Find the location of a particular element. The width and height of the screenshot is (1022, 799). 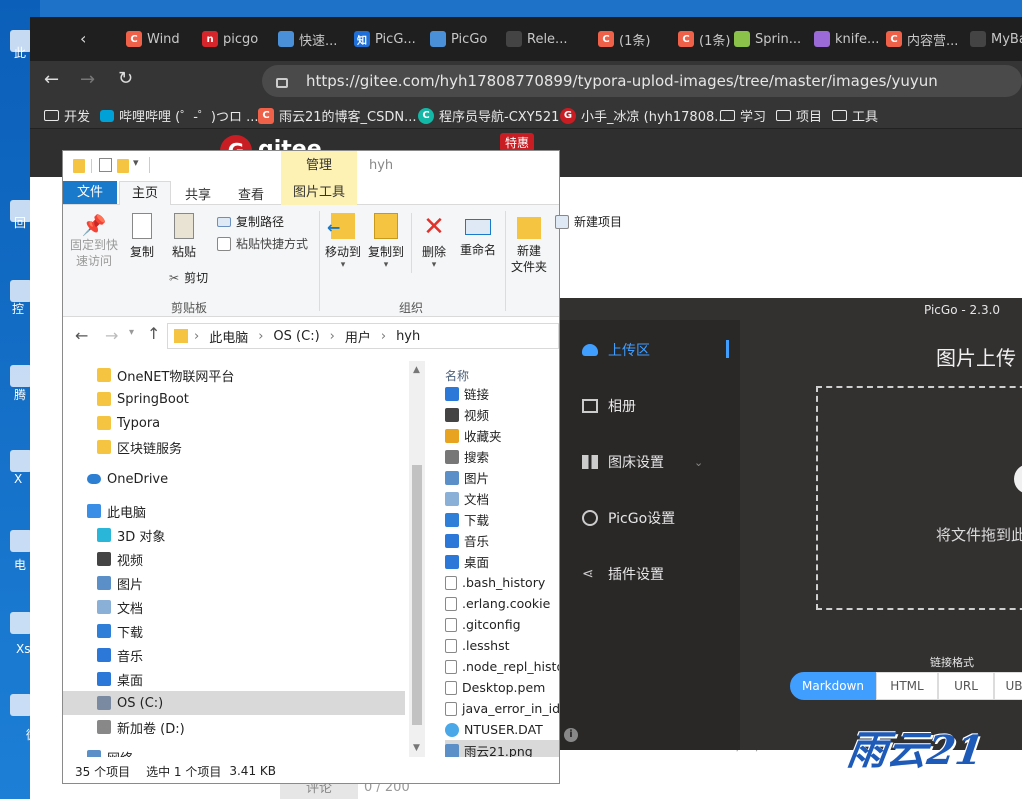

new-folder-icon is located at coordinates (123, 166).